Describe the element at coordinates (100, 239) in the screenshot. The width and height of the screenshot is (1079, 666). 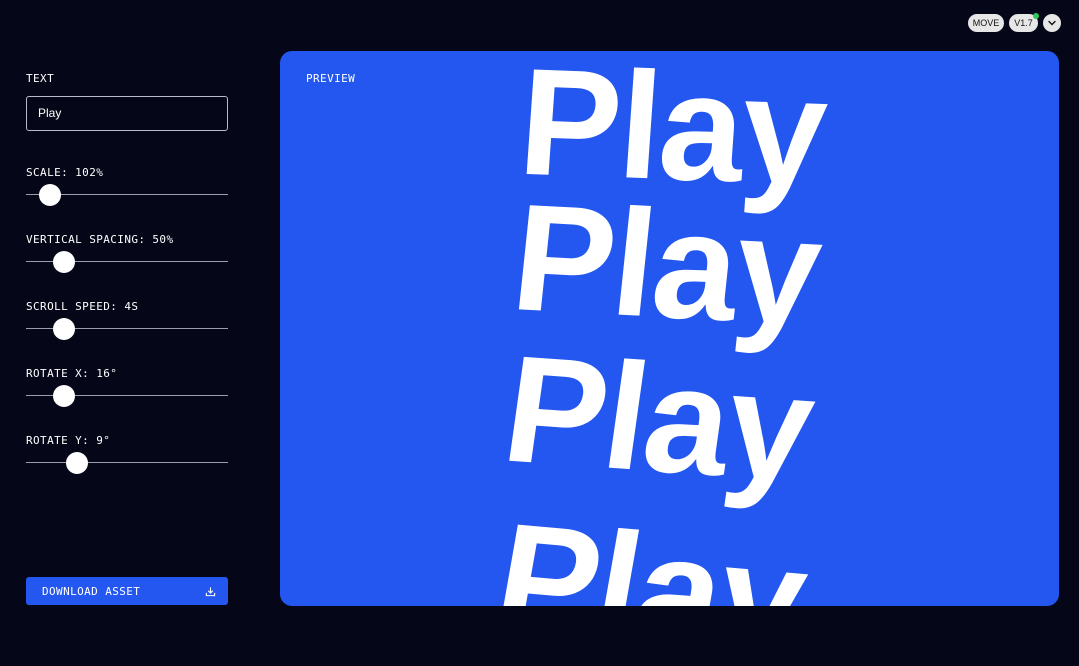
I see `vertical-spacing-label: VERTICAL SPACING: 50%` at that location.